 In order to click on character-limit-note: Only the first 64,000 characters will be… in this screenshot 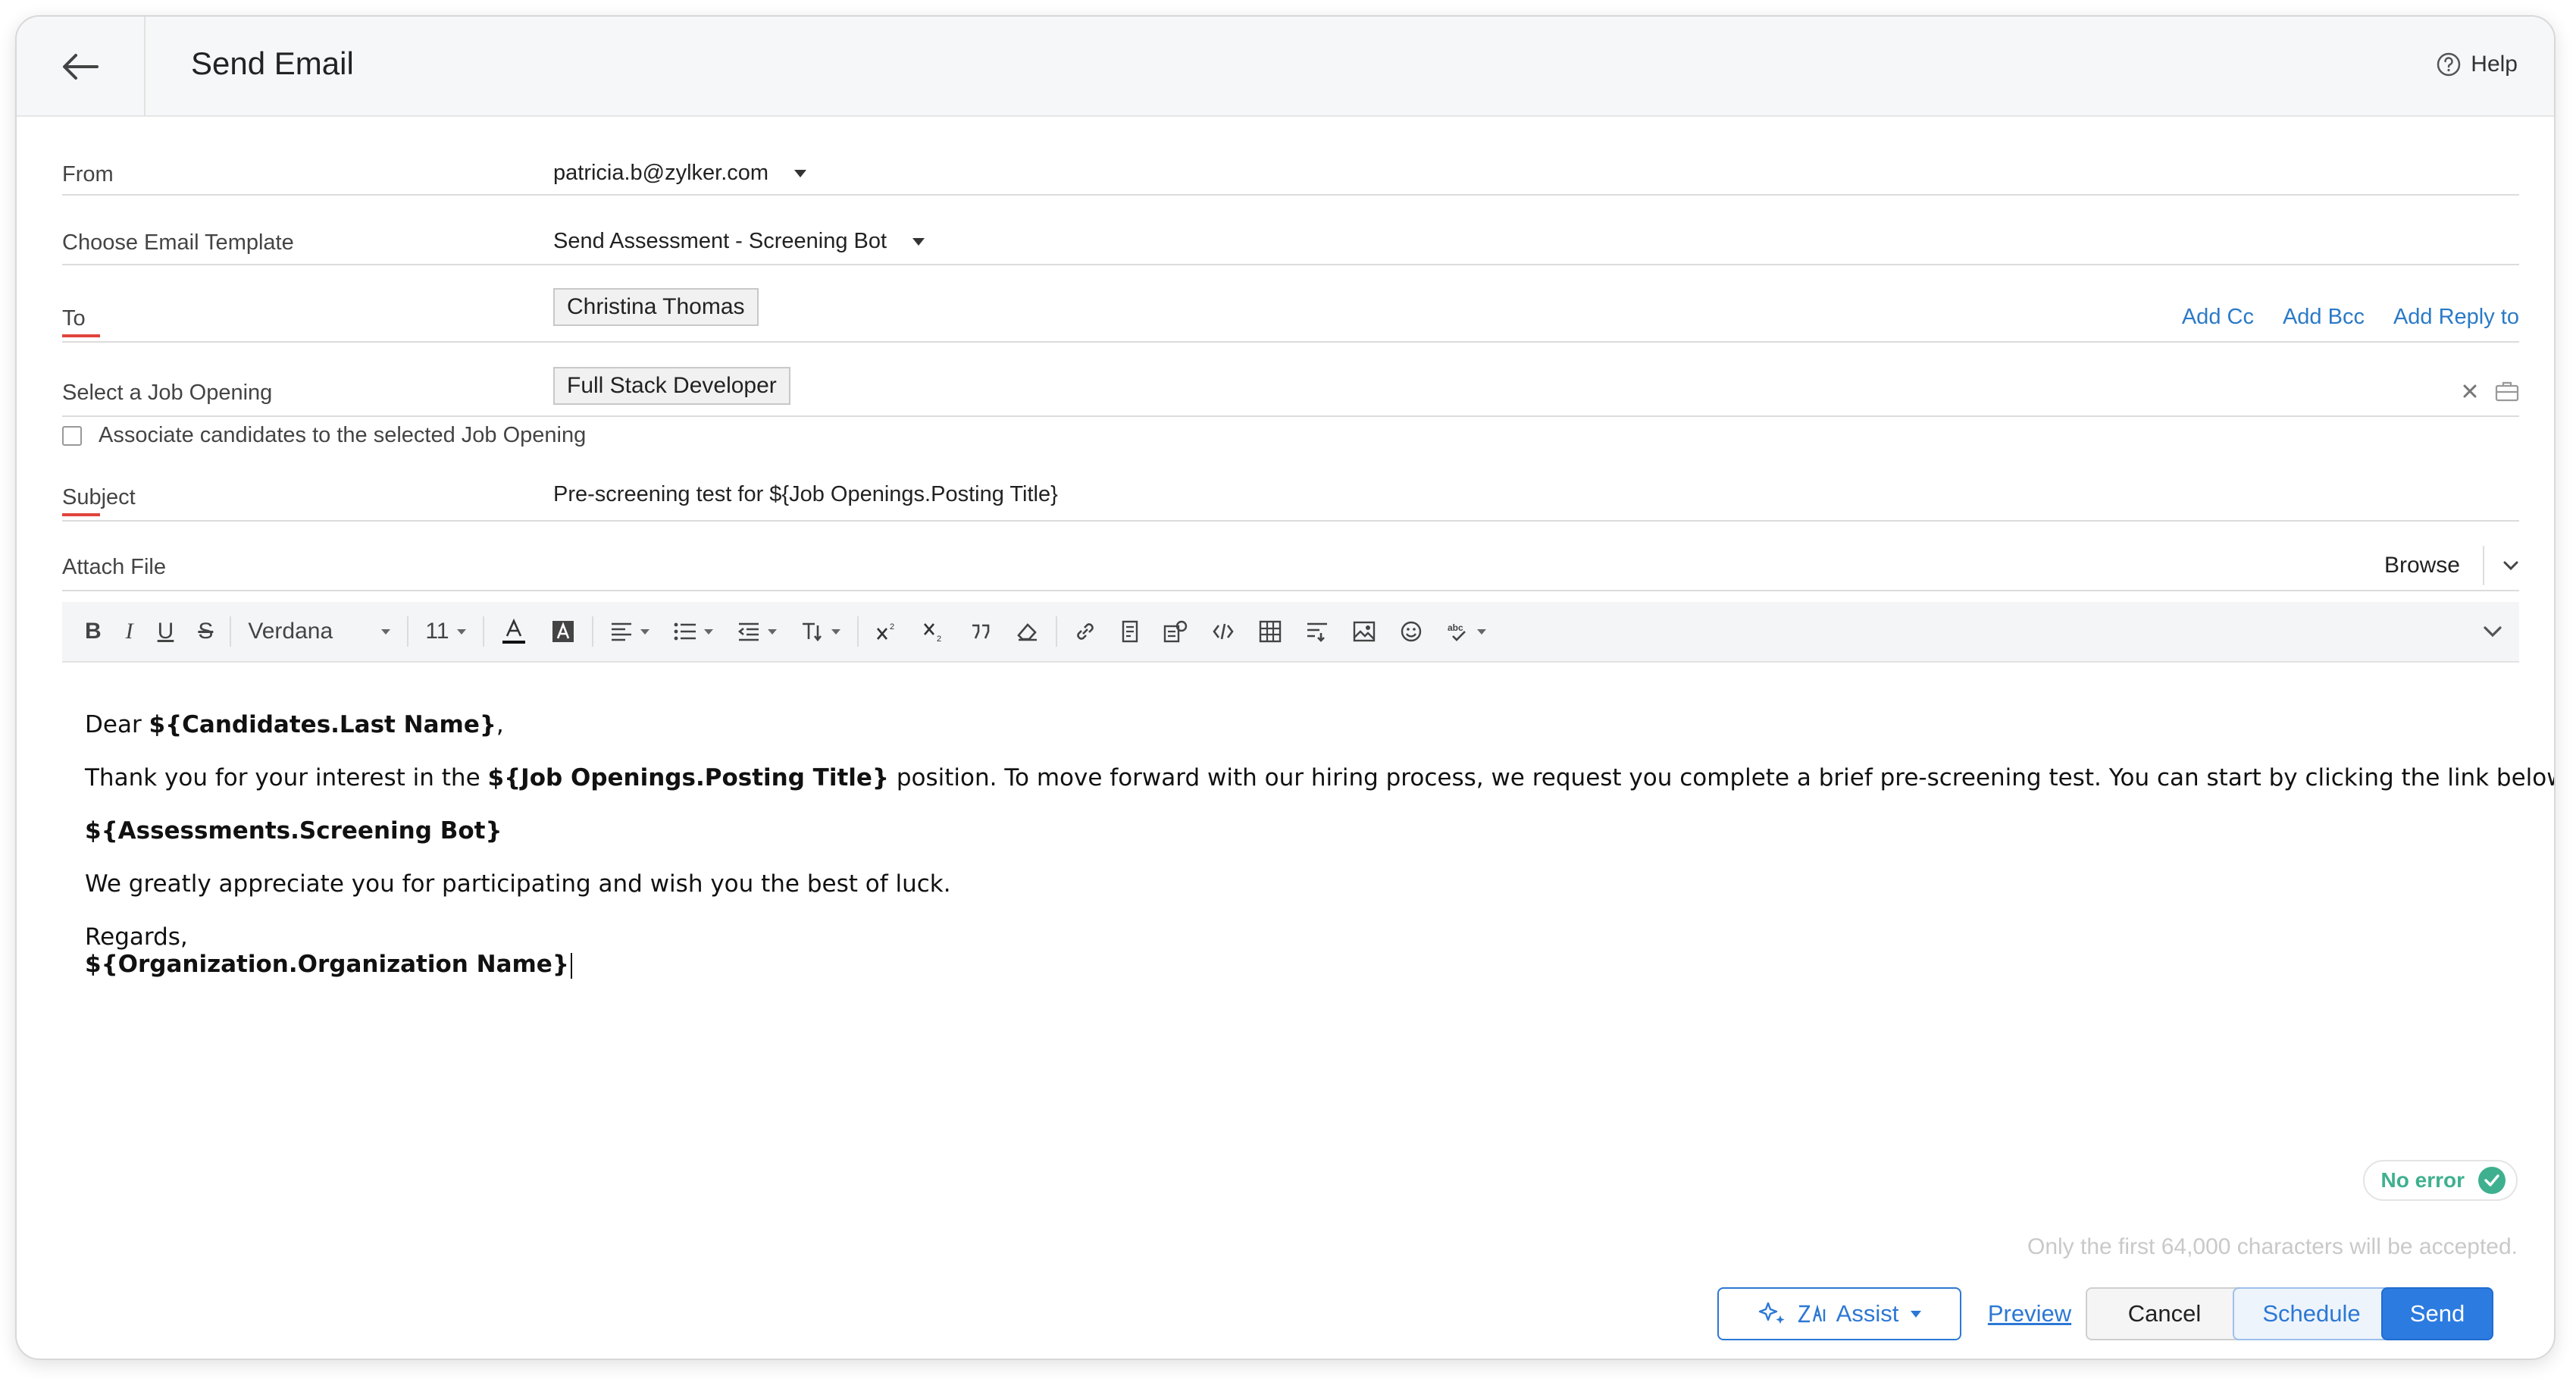, I will do `click(2273, 1246)`.